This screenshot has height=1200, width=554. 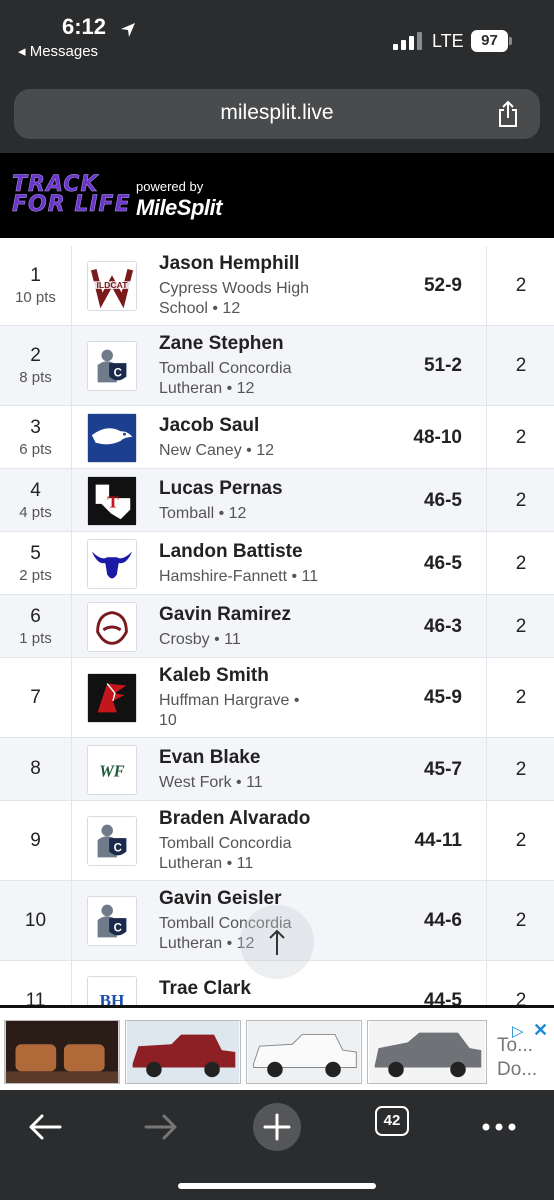 I want to click on table-row: 7 Kaleb Smith Huffman Hargrave • 10 45-9 2, so click(x=277, y=698).